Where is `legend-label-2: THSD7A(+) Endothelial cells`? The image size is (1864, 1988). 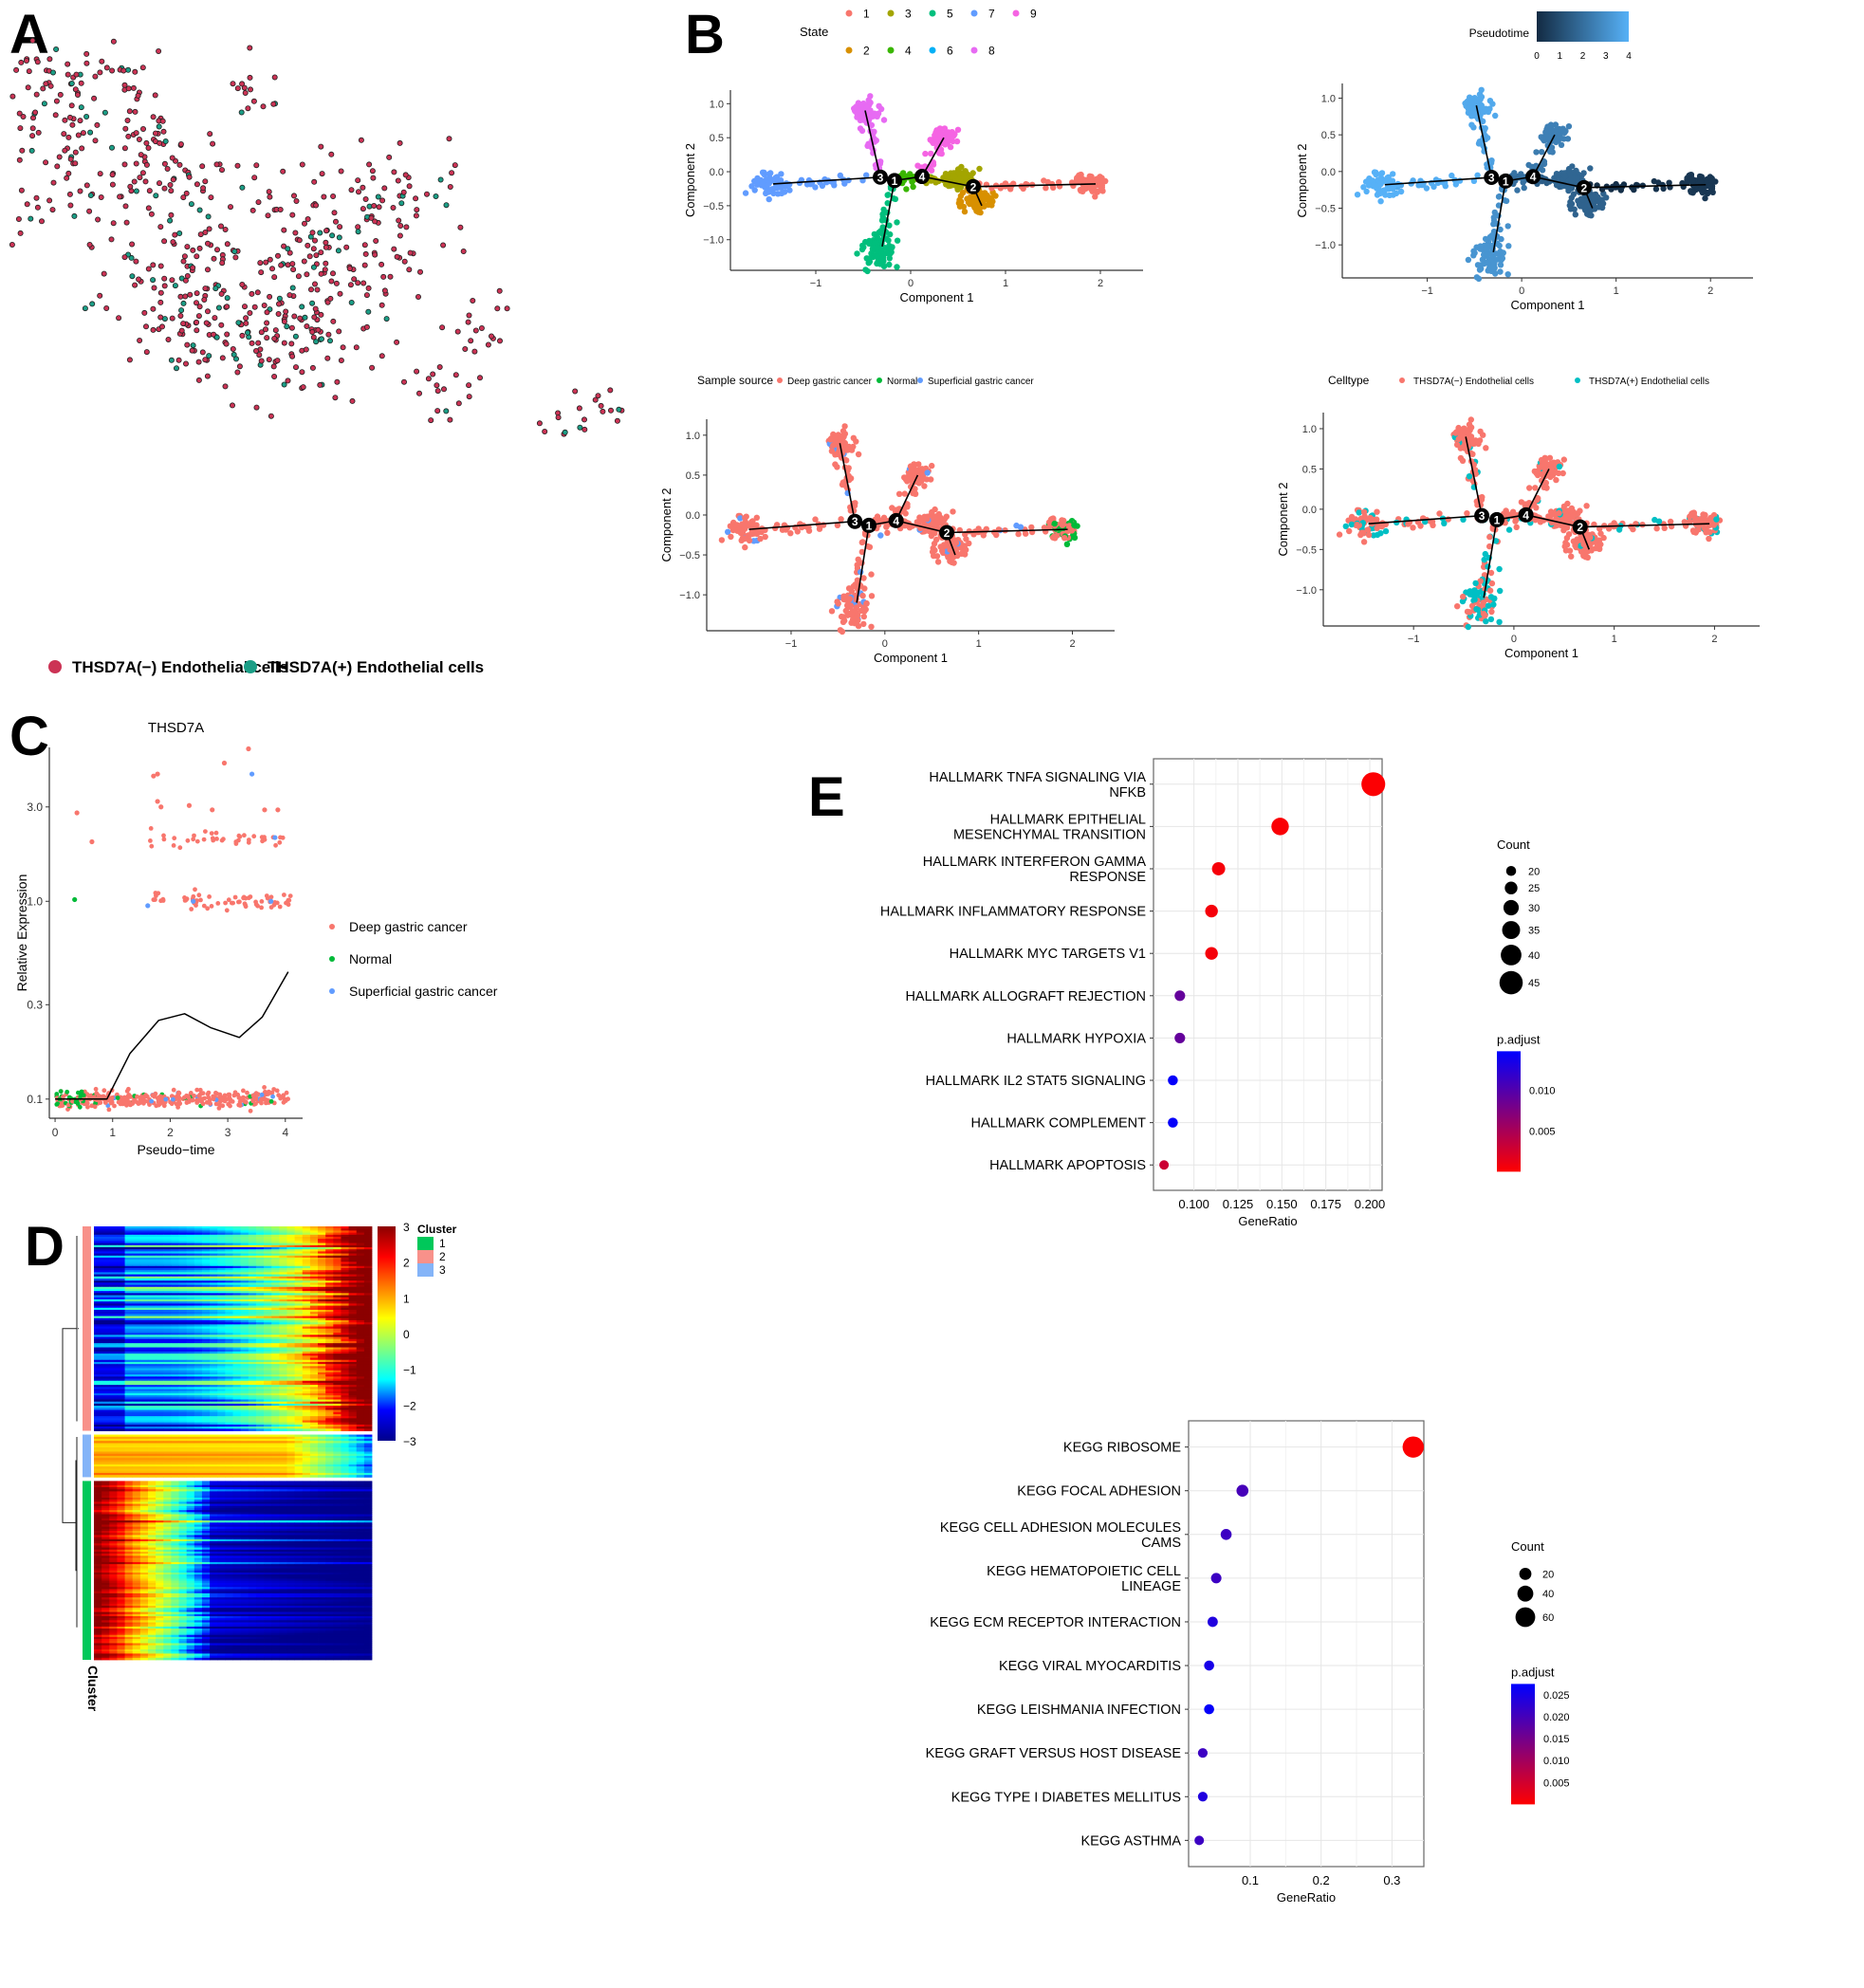
legend-label-2: THSD7A(+) Endothelial cells is located at coordinates (376, 667).